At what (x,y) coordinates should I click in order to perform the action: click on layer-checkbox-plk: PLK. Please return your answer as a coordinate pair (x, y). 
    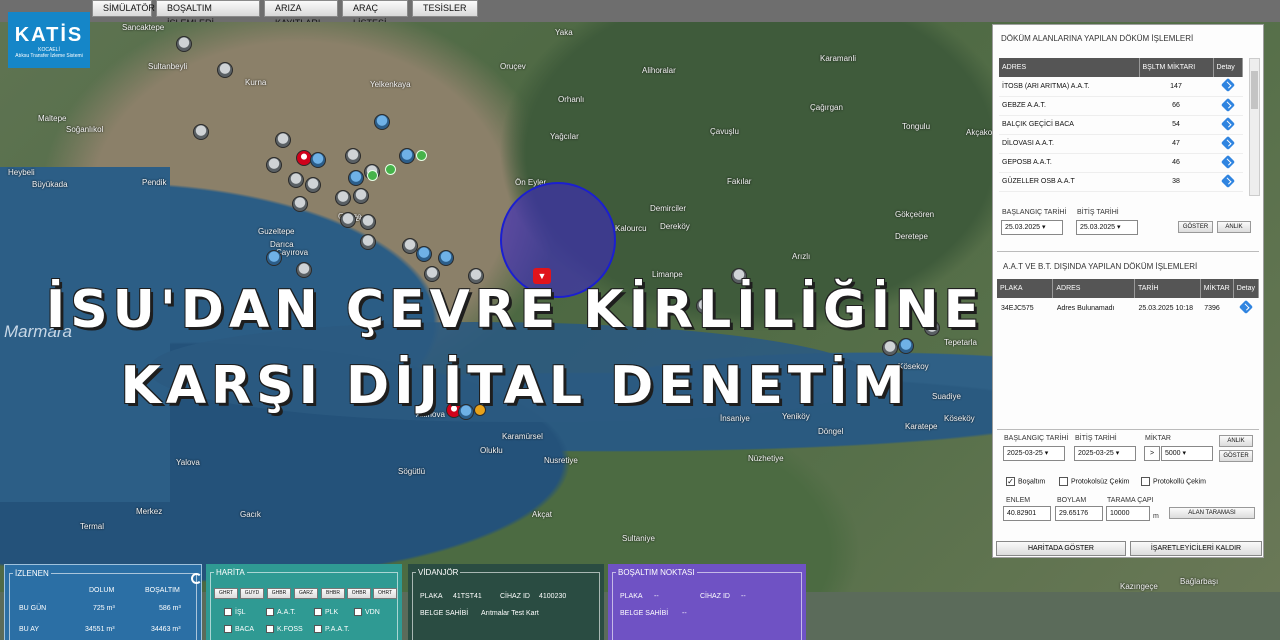
    Looking at the image, I should click on (326, 612).